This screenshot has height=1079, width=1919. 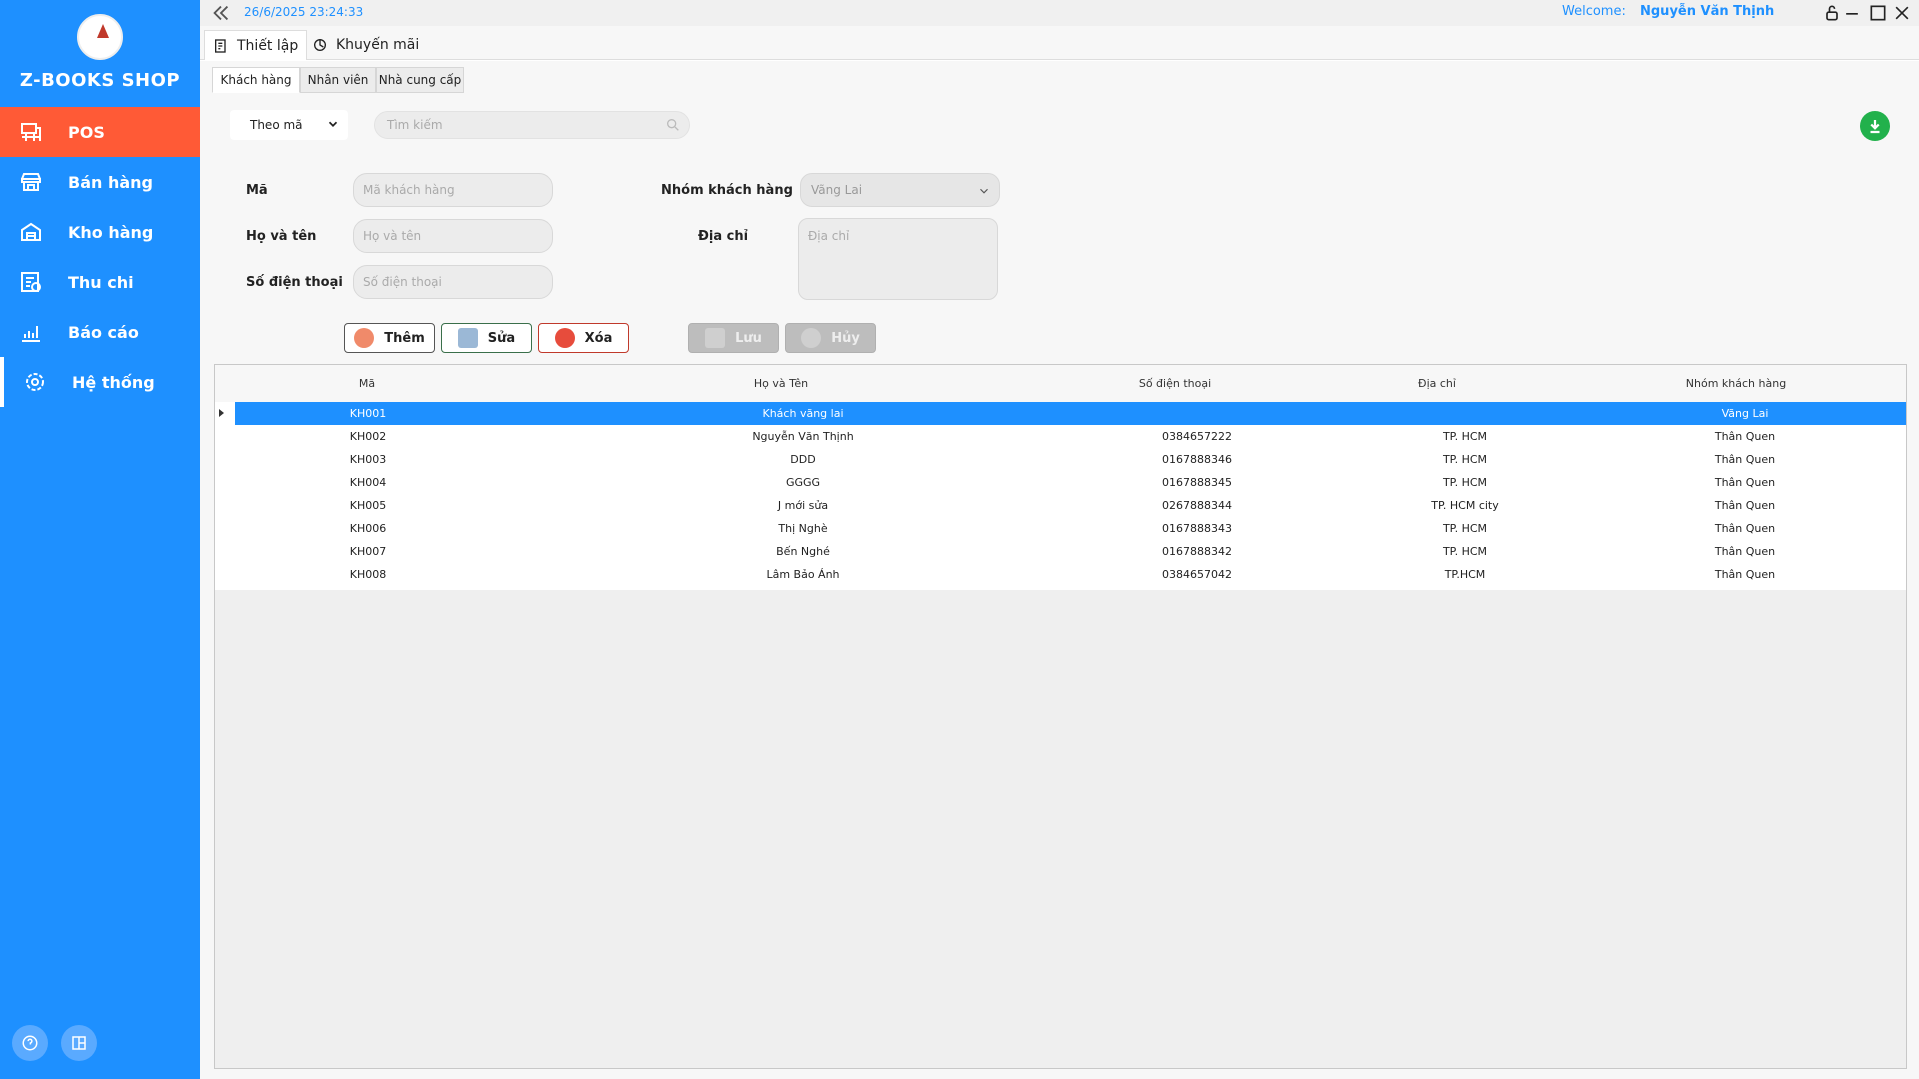 I want to click on sidebar-item-label: Kho hàng, so click(x=111, y=232).